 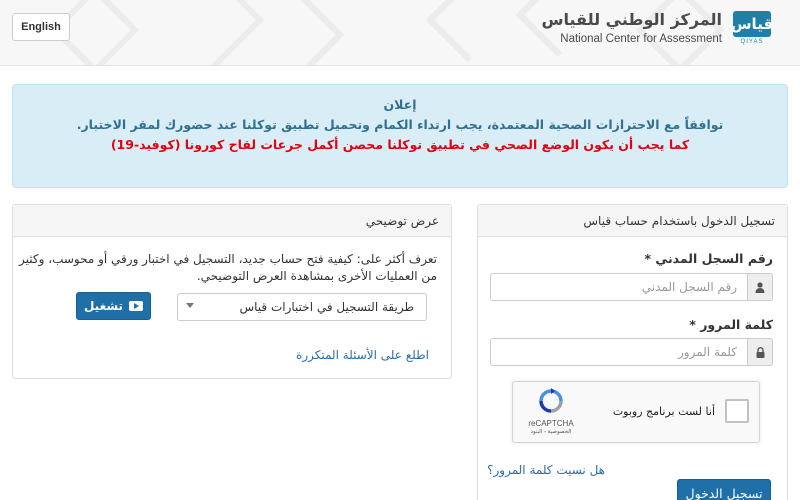 I want to click on national-id-input, so click(x=618, y=287).